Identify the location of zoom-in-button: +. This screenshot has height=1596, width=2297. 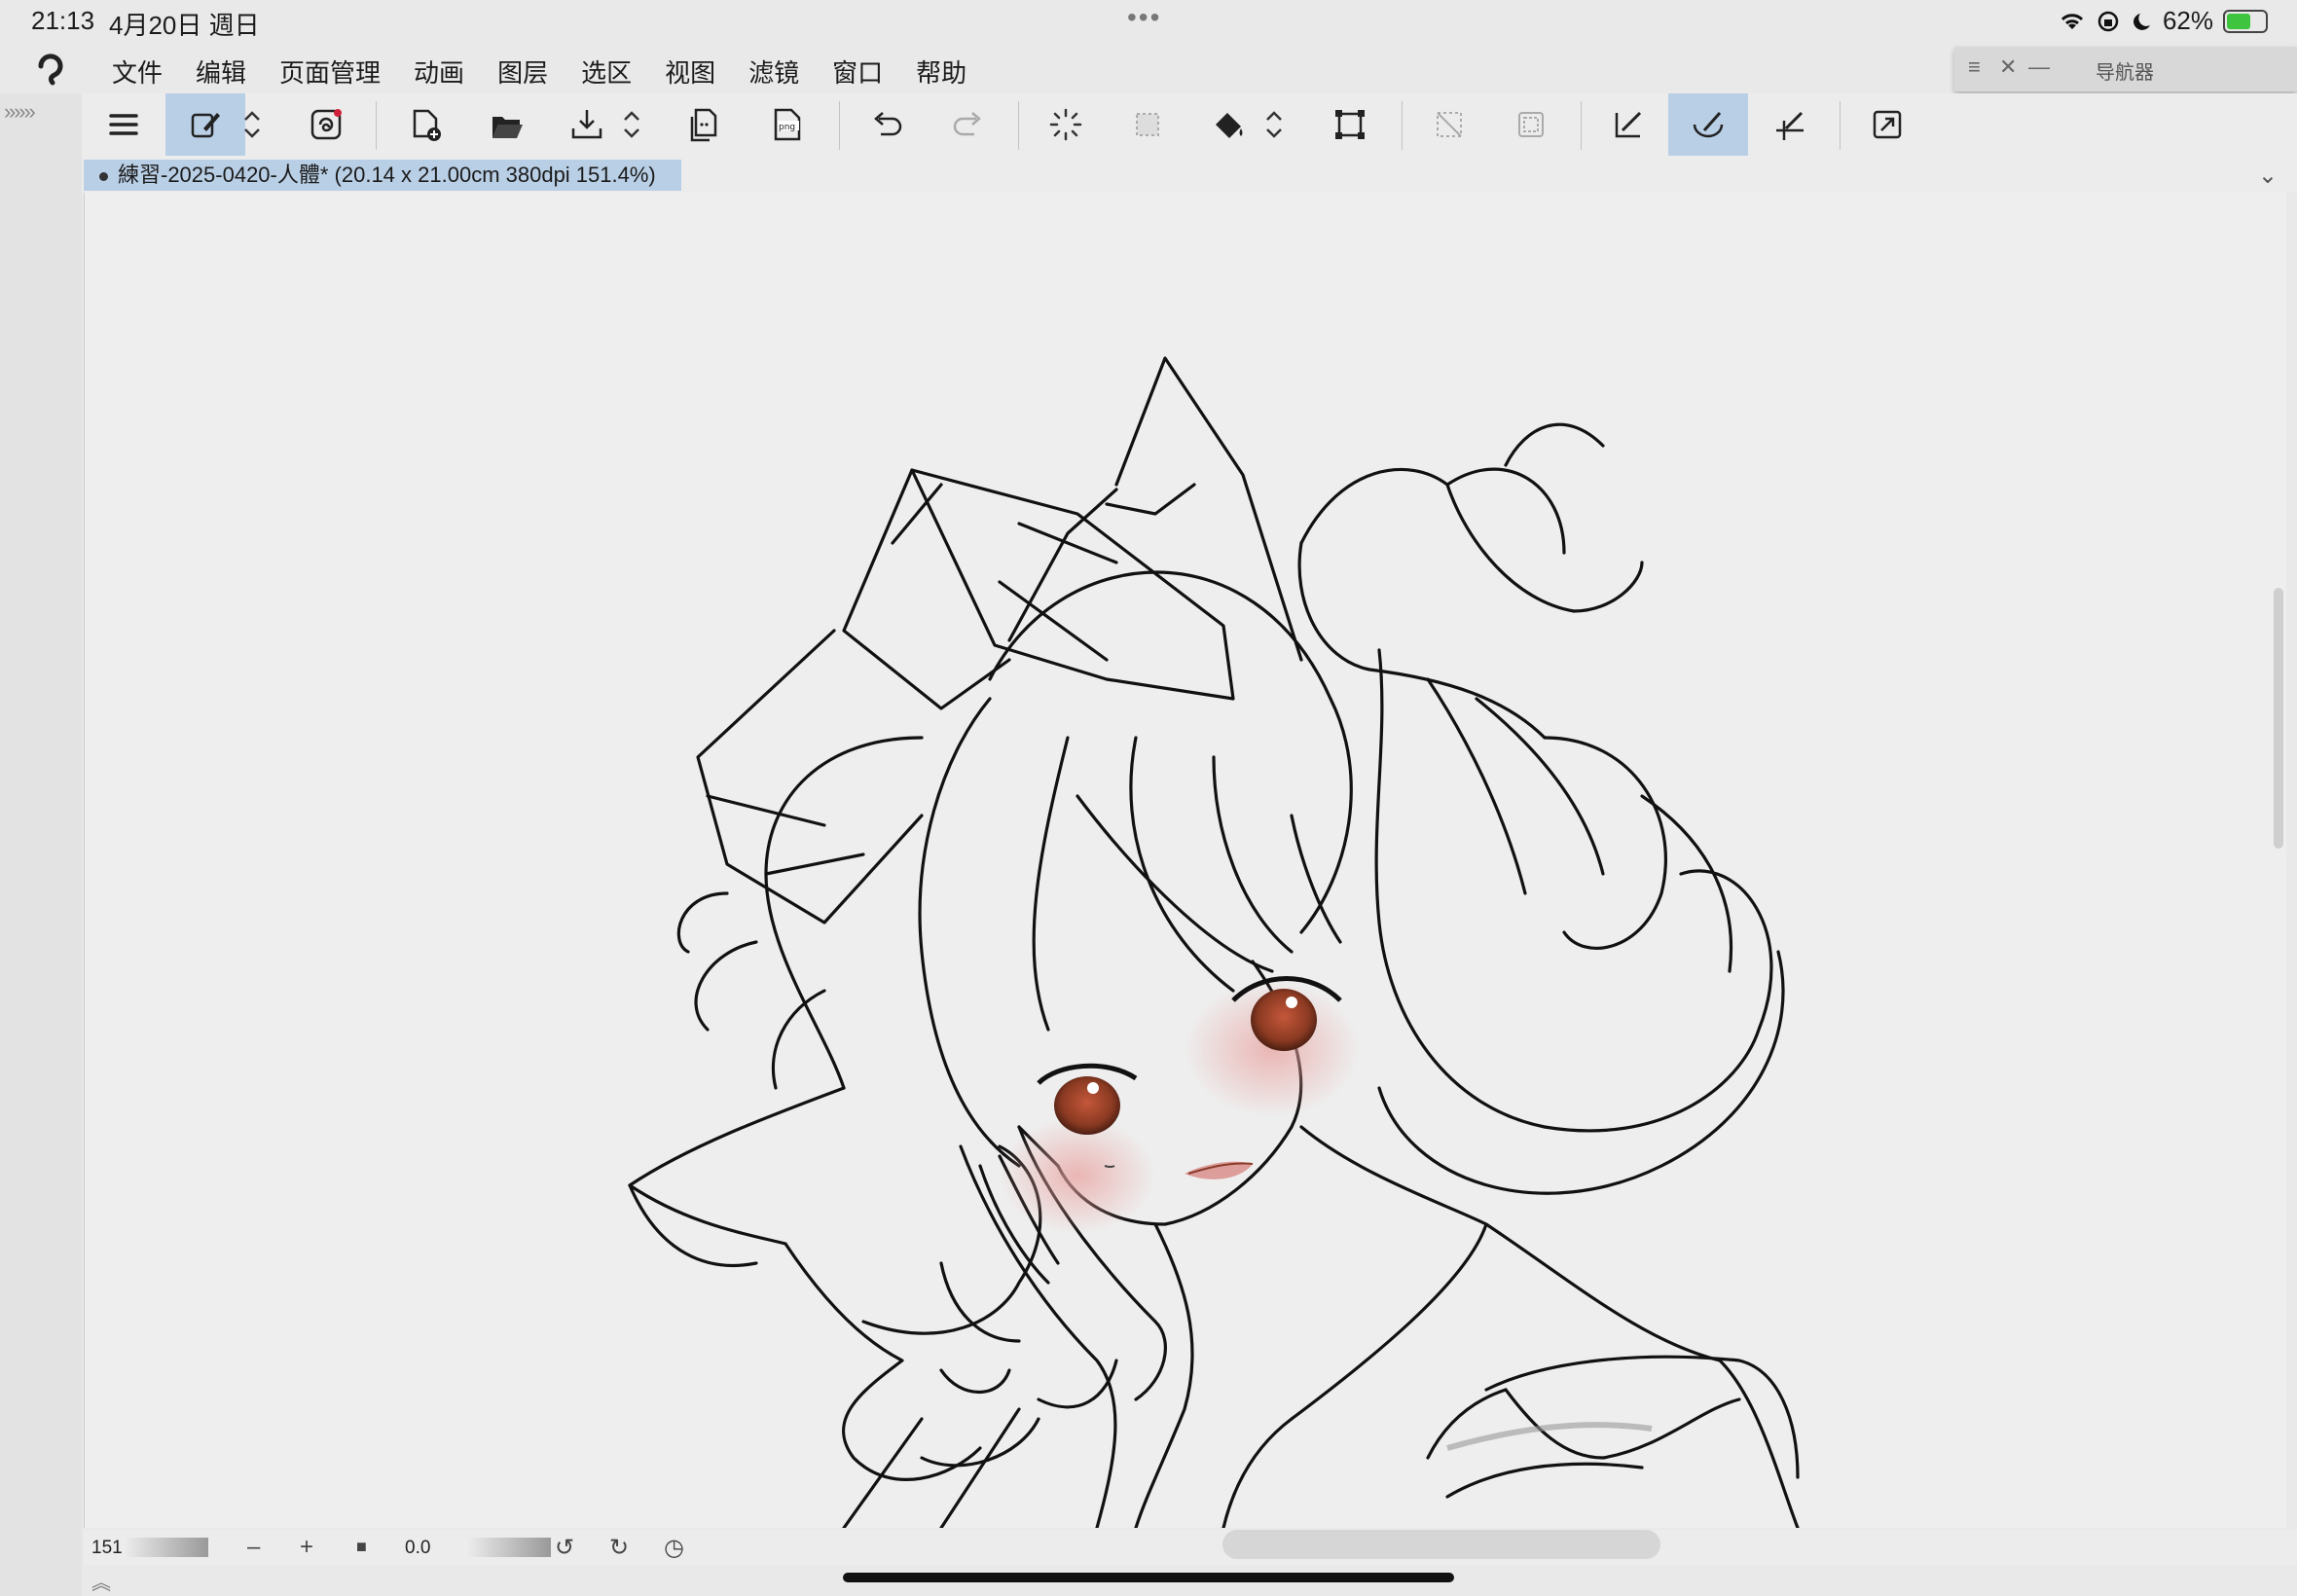
(306, 1547).